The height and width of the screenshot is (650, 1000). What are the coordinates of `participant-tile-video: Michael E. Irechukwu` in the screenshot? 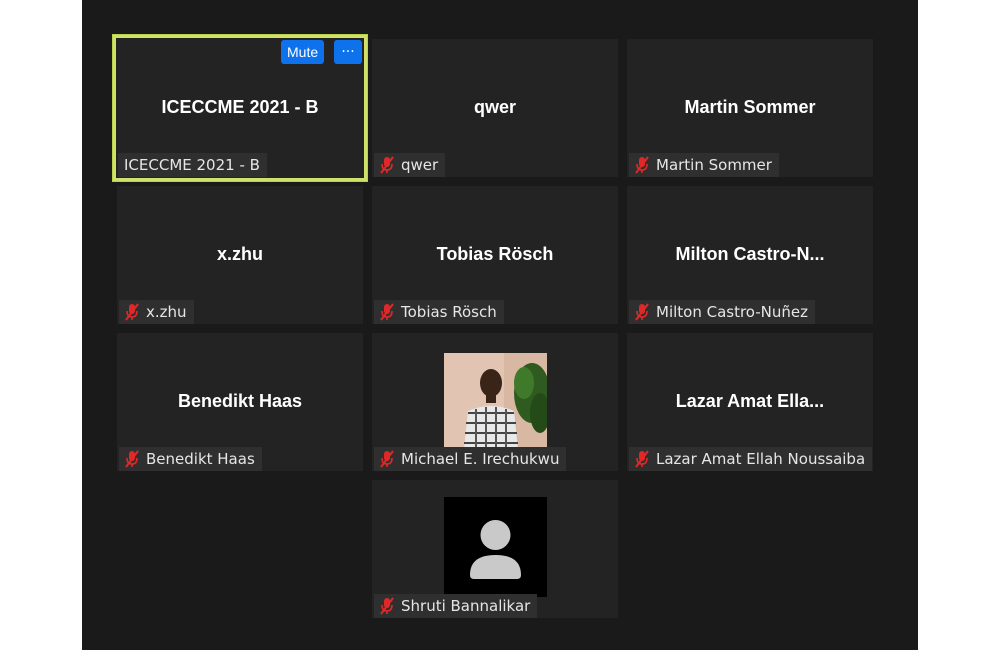 It's located at (495, 402).